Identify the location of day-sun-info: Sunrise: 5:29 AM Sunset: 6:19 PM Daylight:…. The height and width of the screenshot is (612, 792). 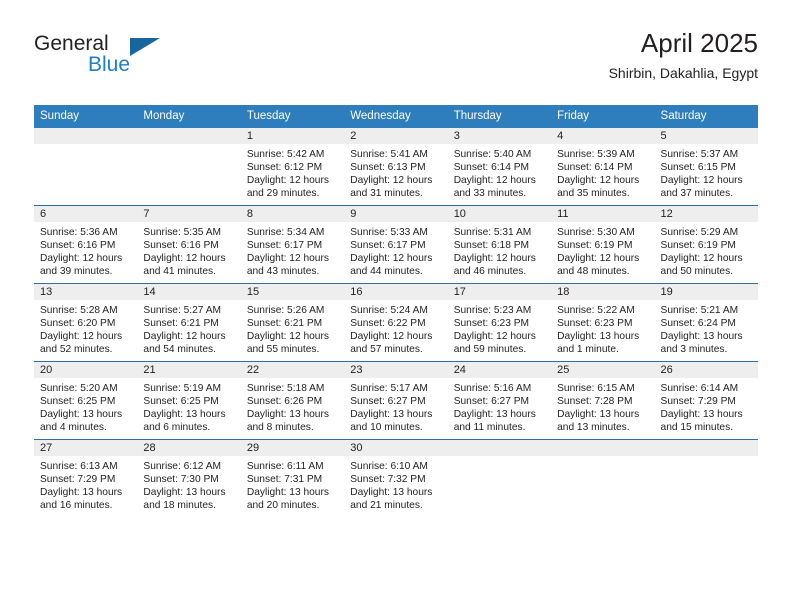
(706, 250).